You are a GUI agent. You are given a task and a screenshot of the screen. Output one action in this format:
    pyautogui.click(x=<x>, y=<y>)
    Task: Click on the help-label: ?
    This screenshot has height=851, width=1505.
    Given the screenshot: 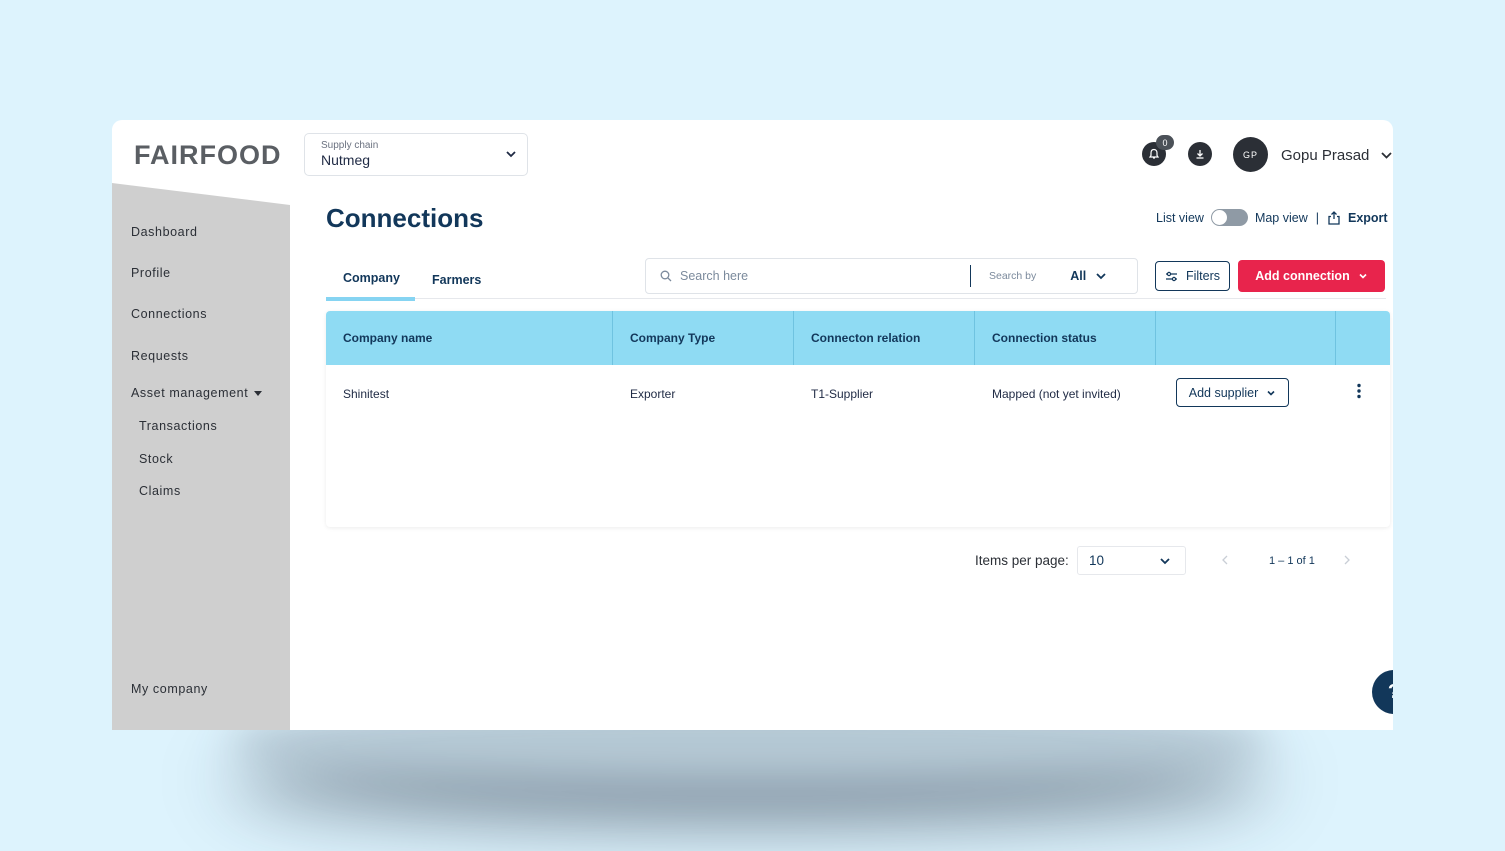 What is the action you would take?
    pyautogui.click(x=1390, y=692)
    